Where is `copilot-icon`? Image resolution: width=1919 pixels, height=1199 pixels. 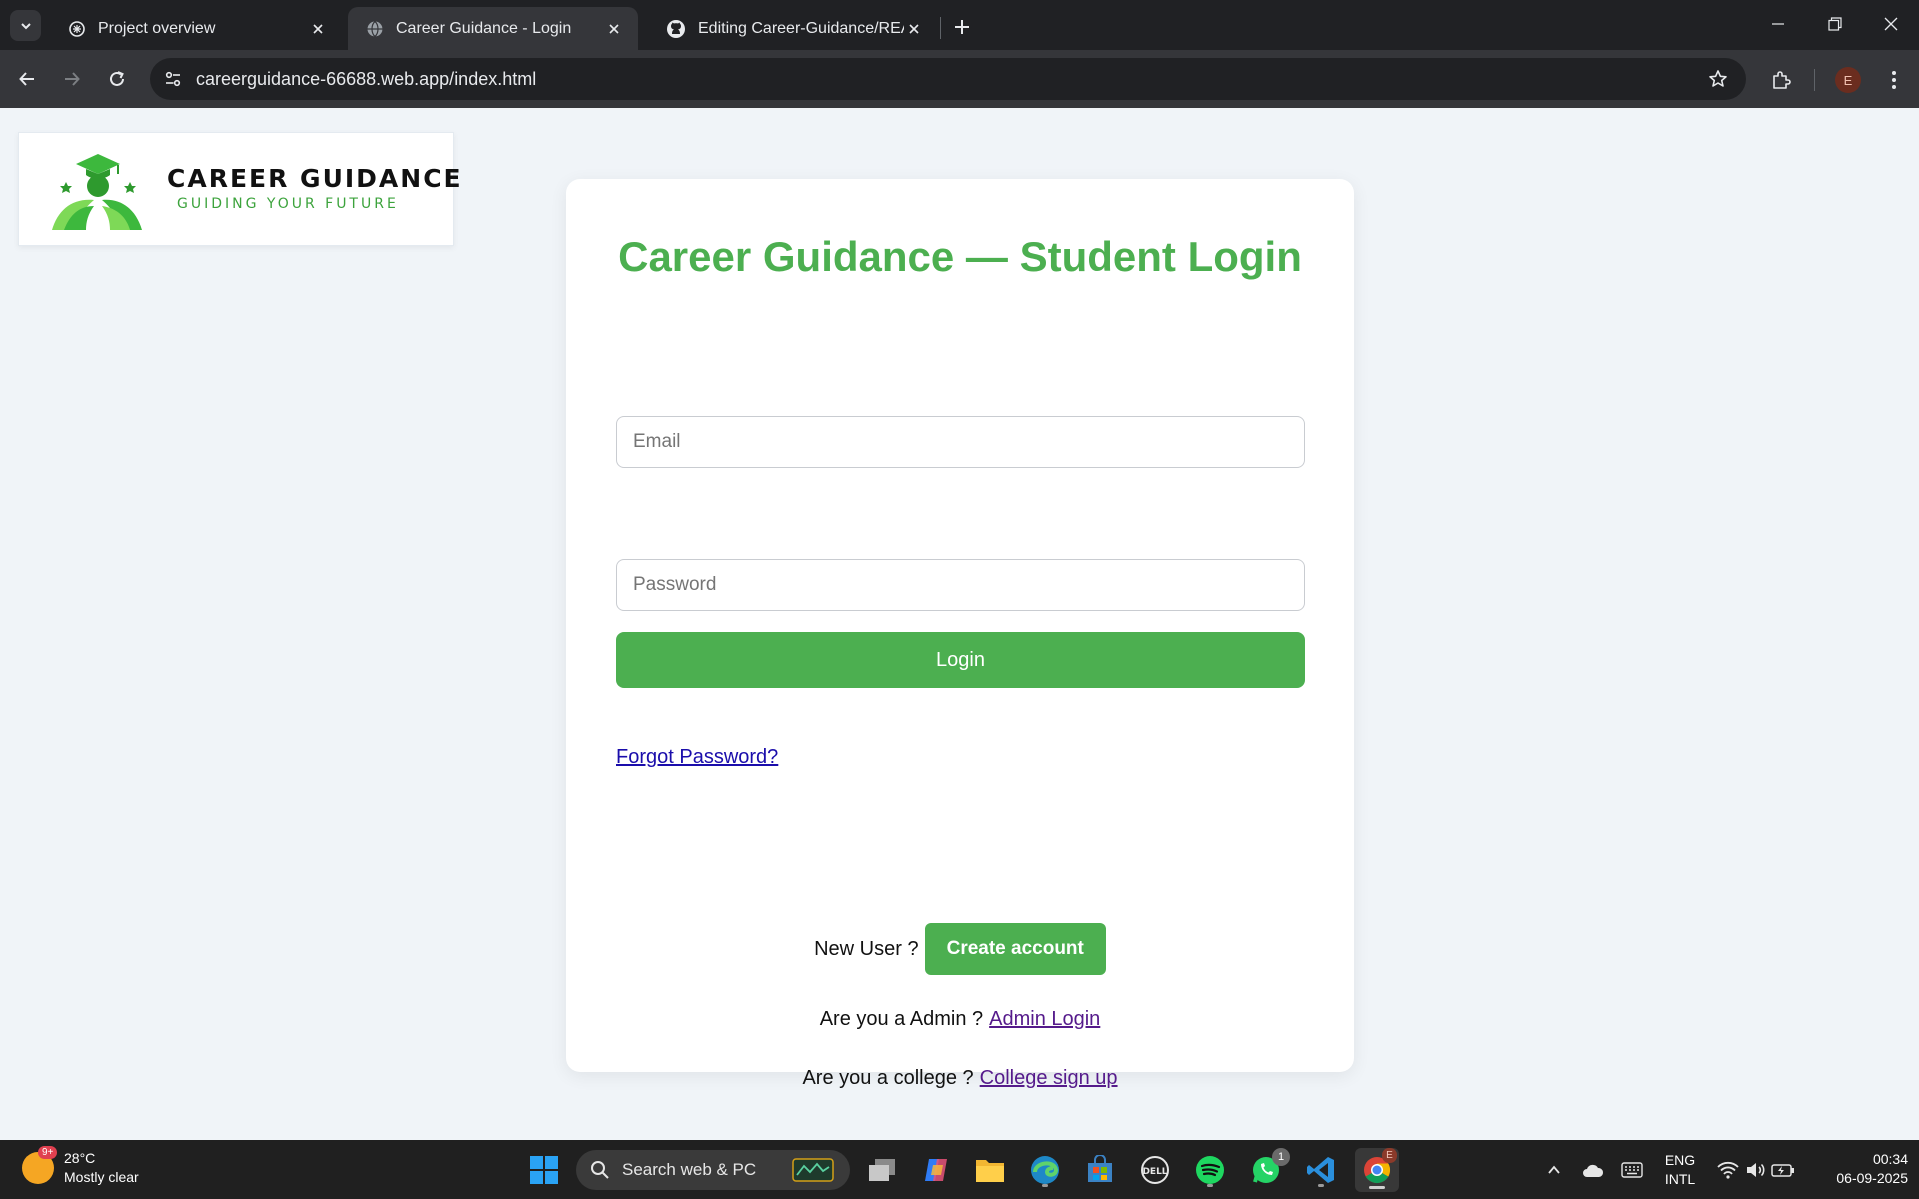
copilot-icon is located at coordinates (936, 1170).